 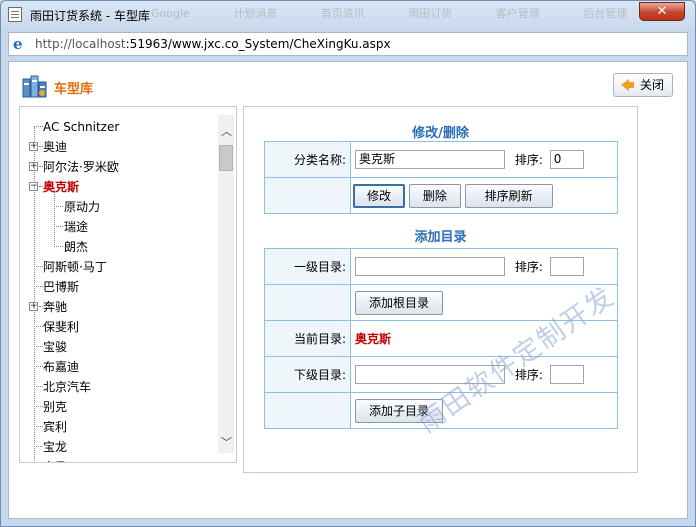 I want to click on tree-item: 北京汽车, so click(x=118, y=387).